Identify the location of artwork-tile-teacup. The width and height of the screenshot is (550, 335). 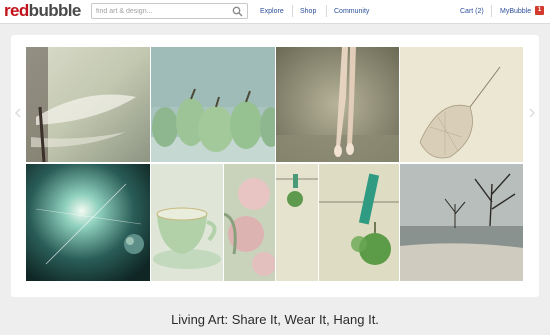
(187, 222).